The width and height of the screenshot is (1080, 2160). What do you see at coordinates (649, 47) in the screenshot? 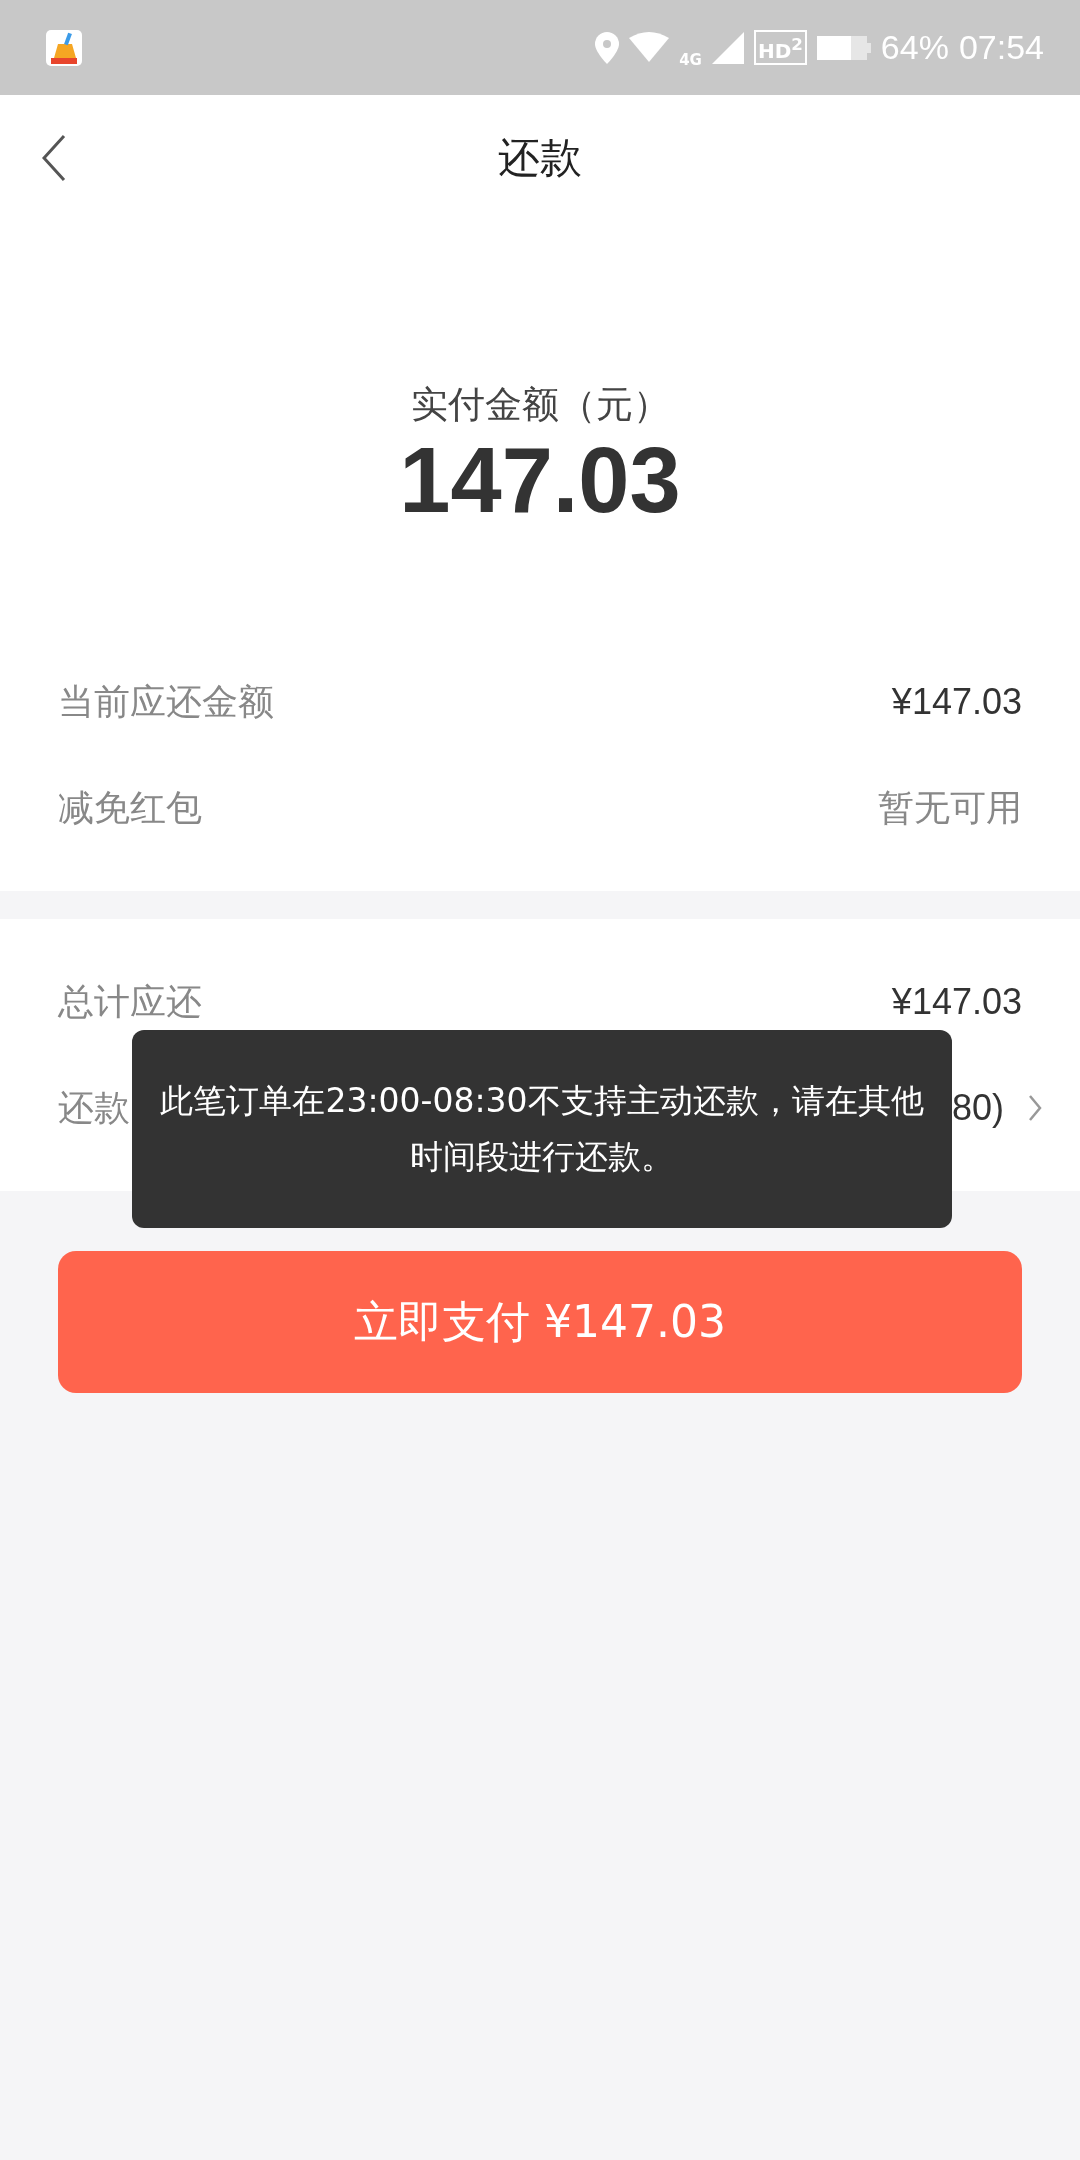
I see `wifi-icon` at bounding box center [649, 47].